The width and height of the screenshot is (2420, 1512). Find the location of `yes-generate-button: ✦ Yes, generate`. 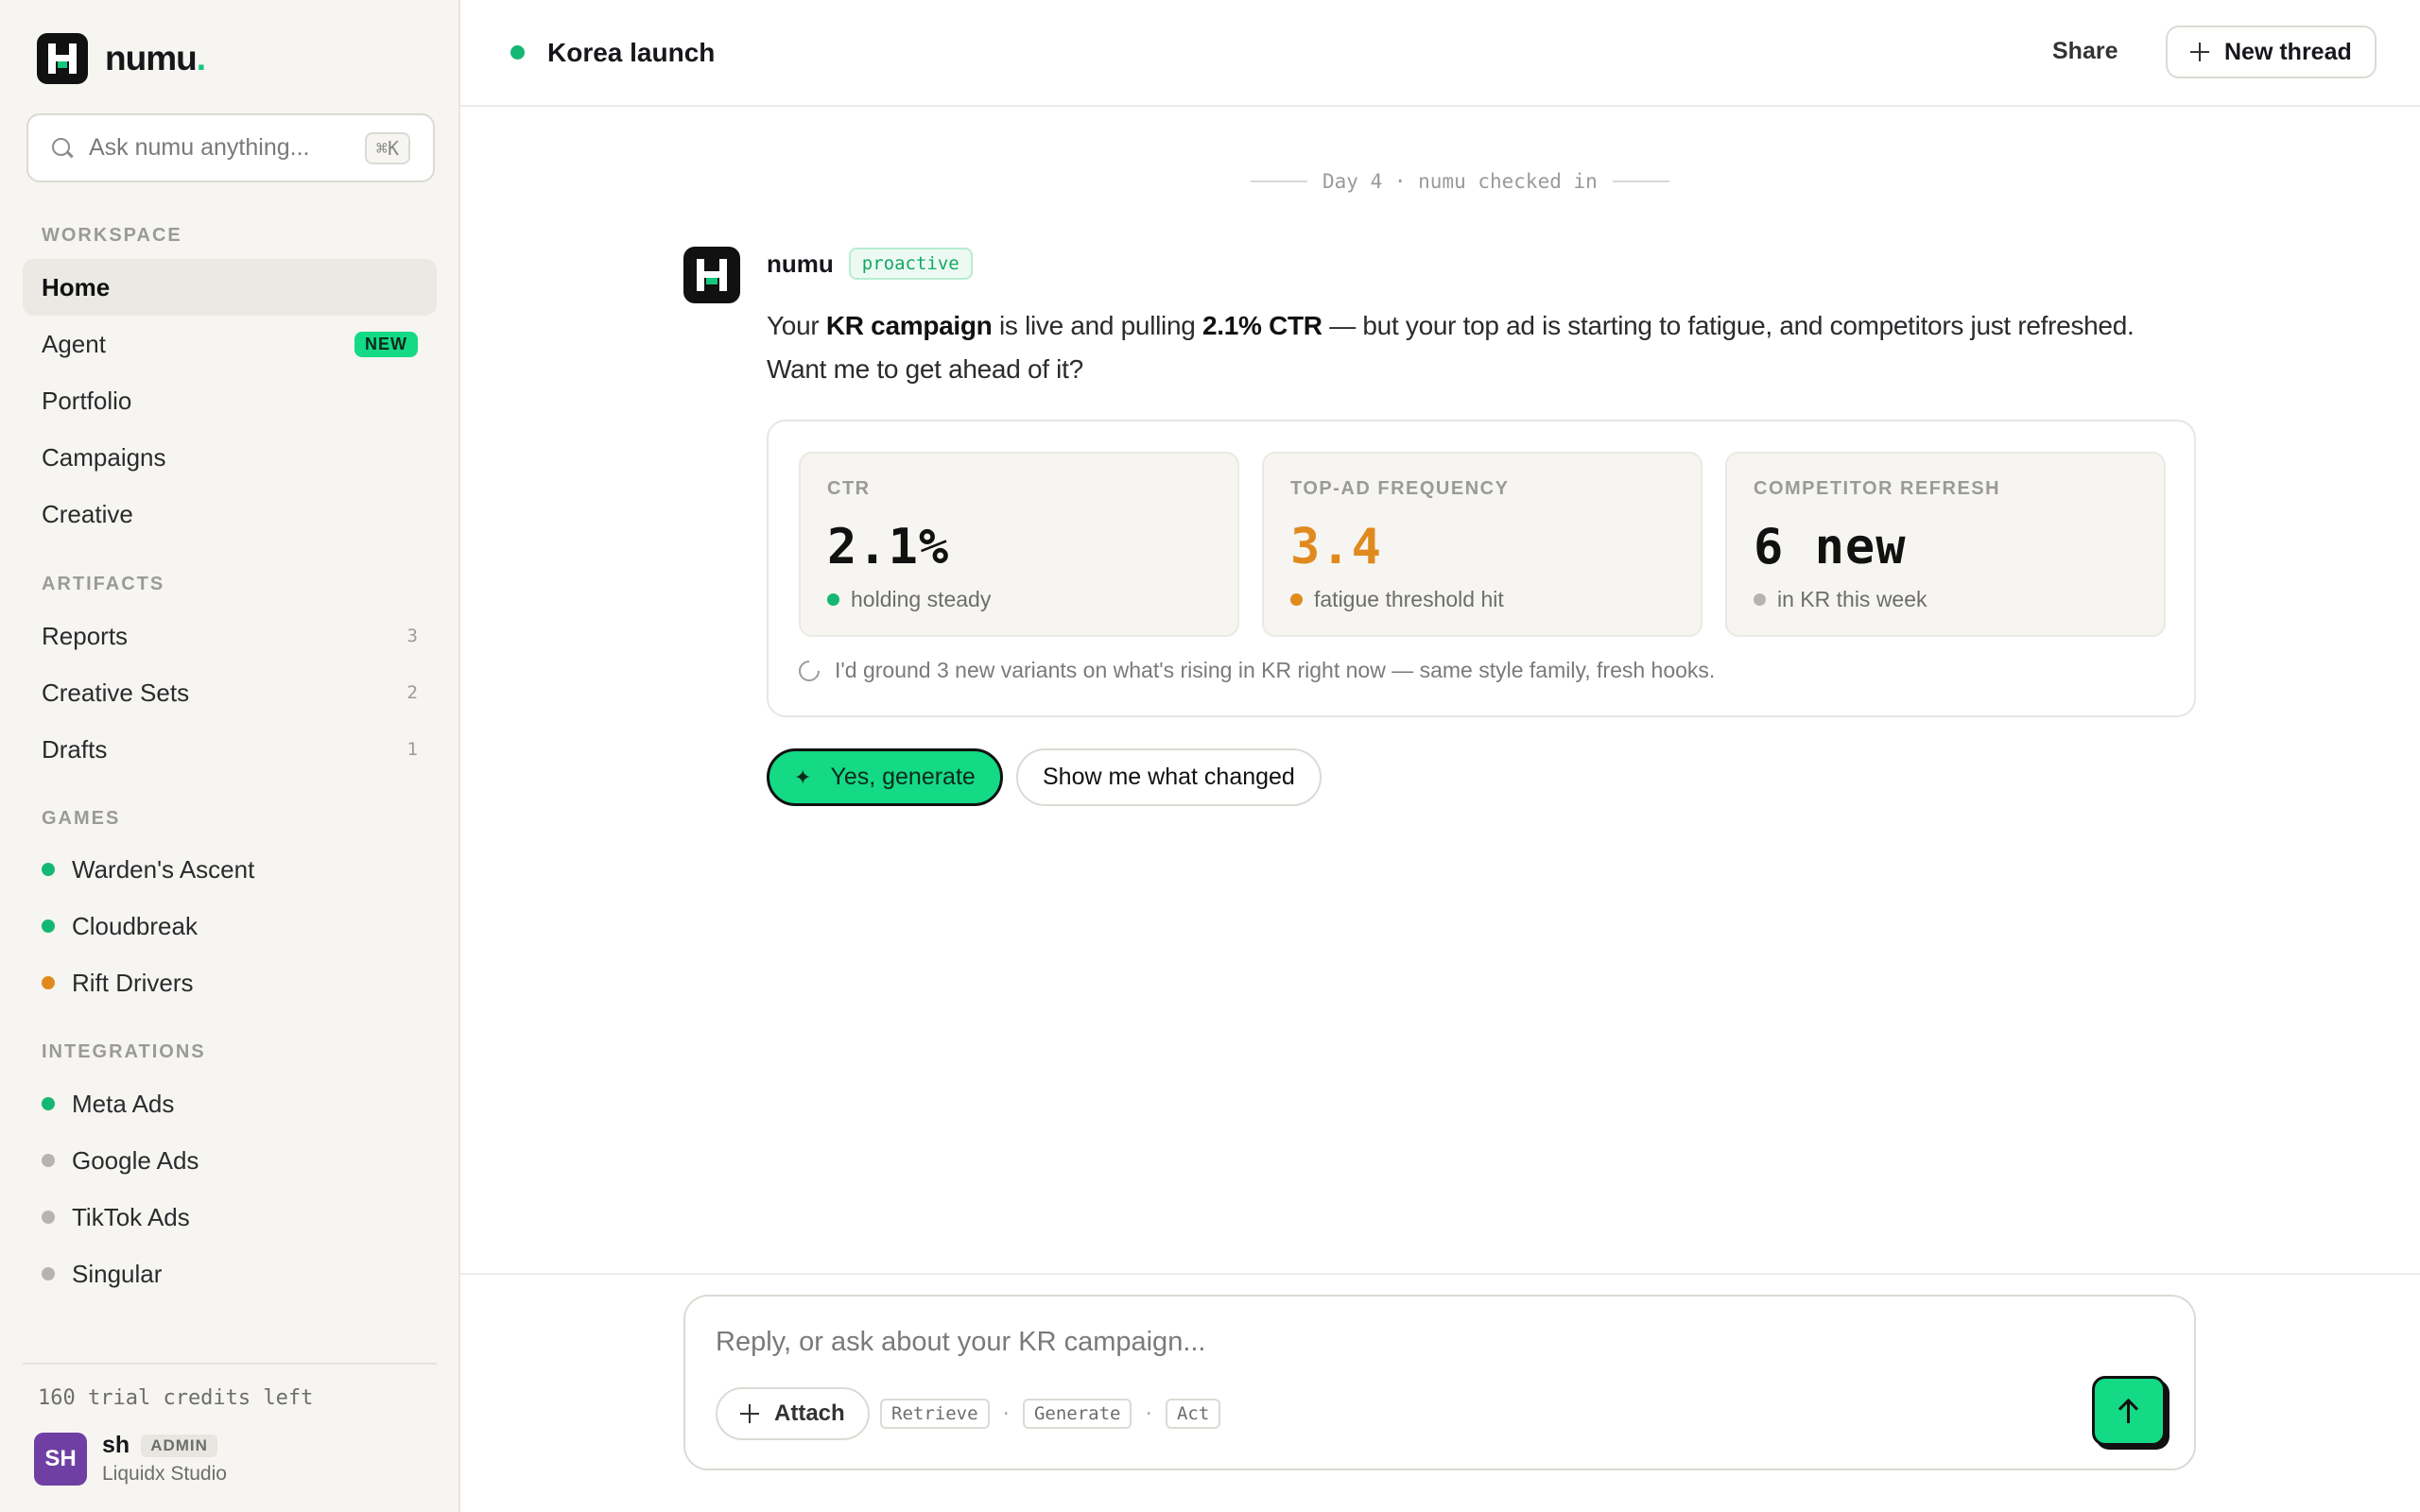

yes-generate-button: ✦ Yes, generate is located at coordinates (885, 777).